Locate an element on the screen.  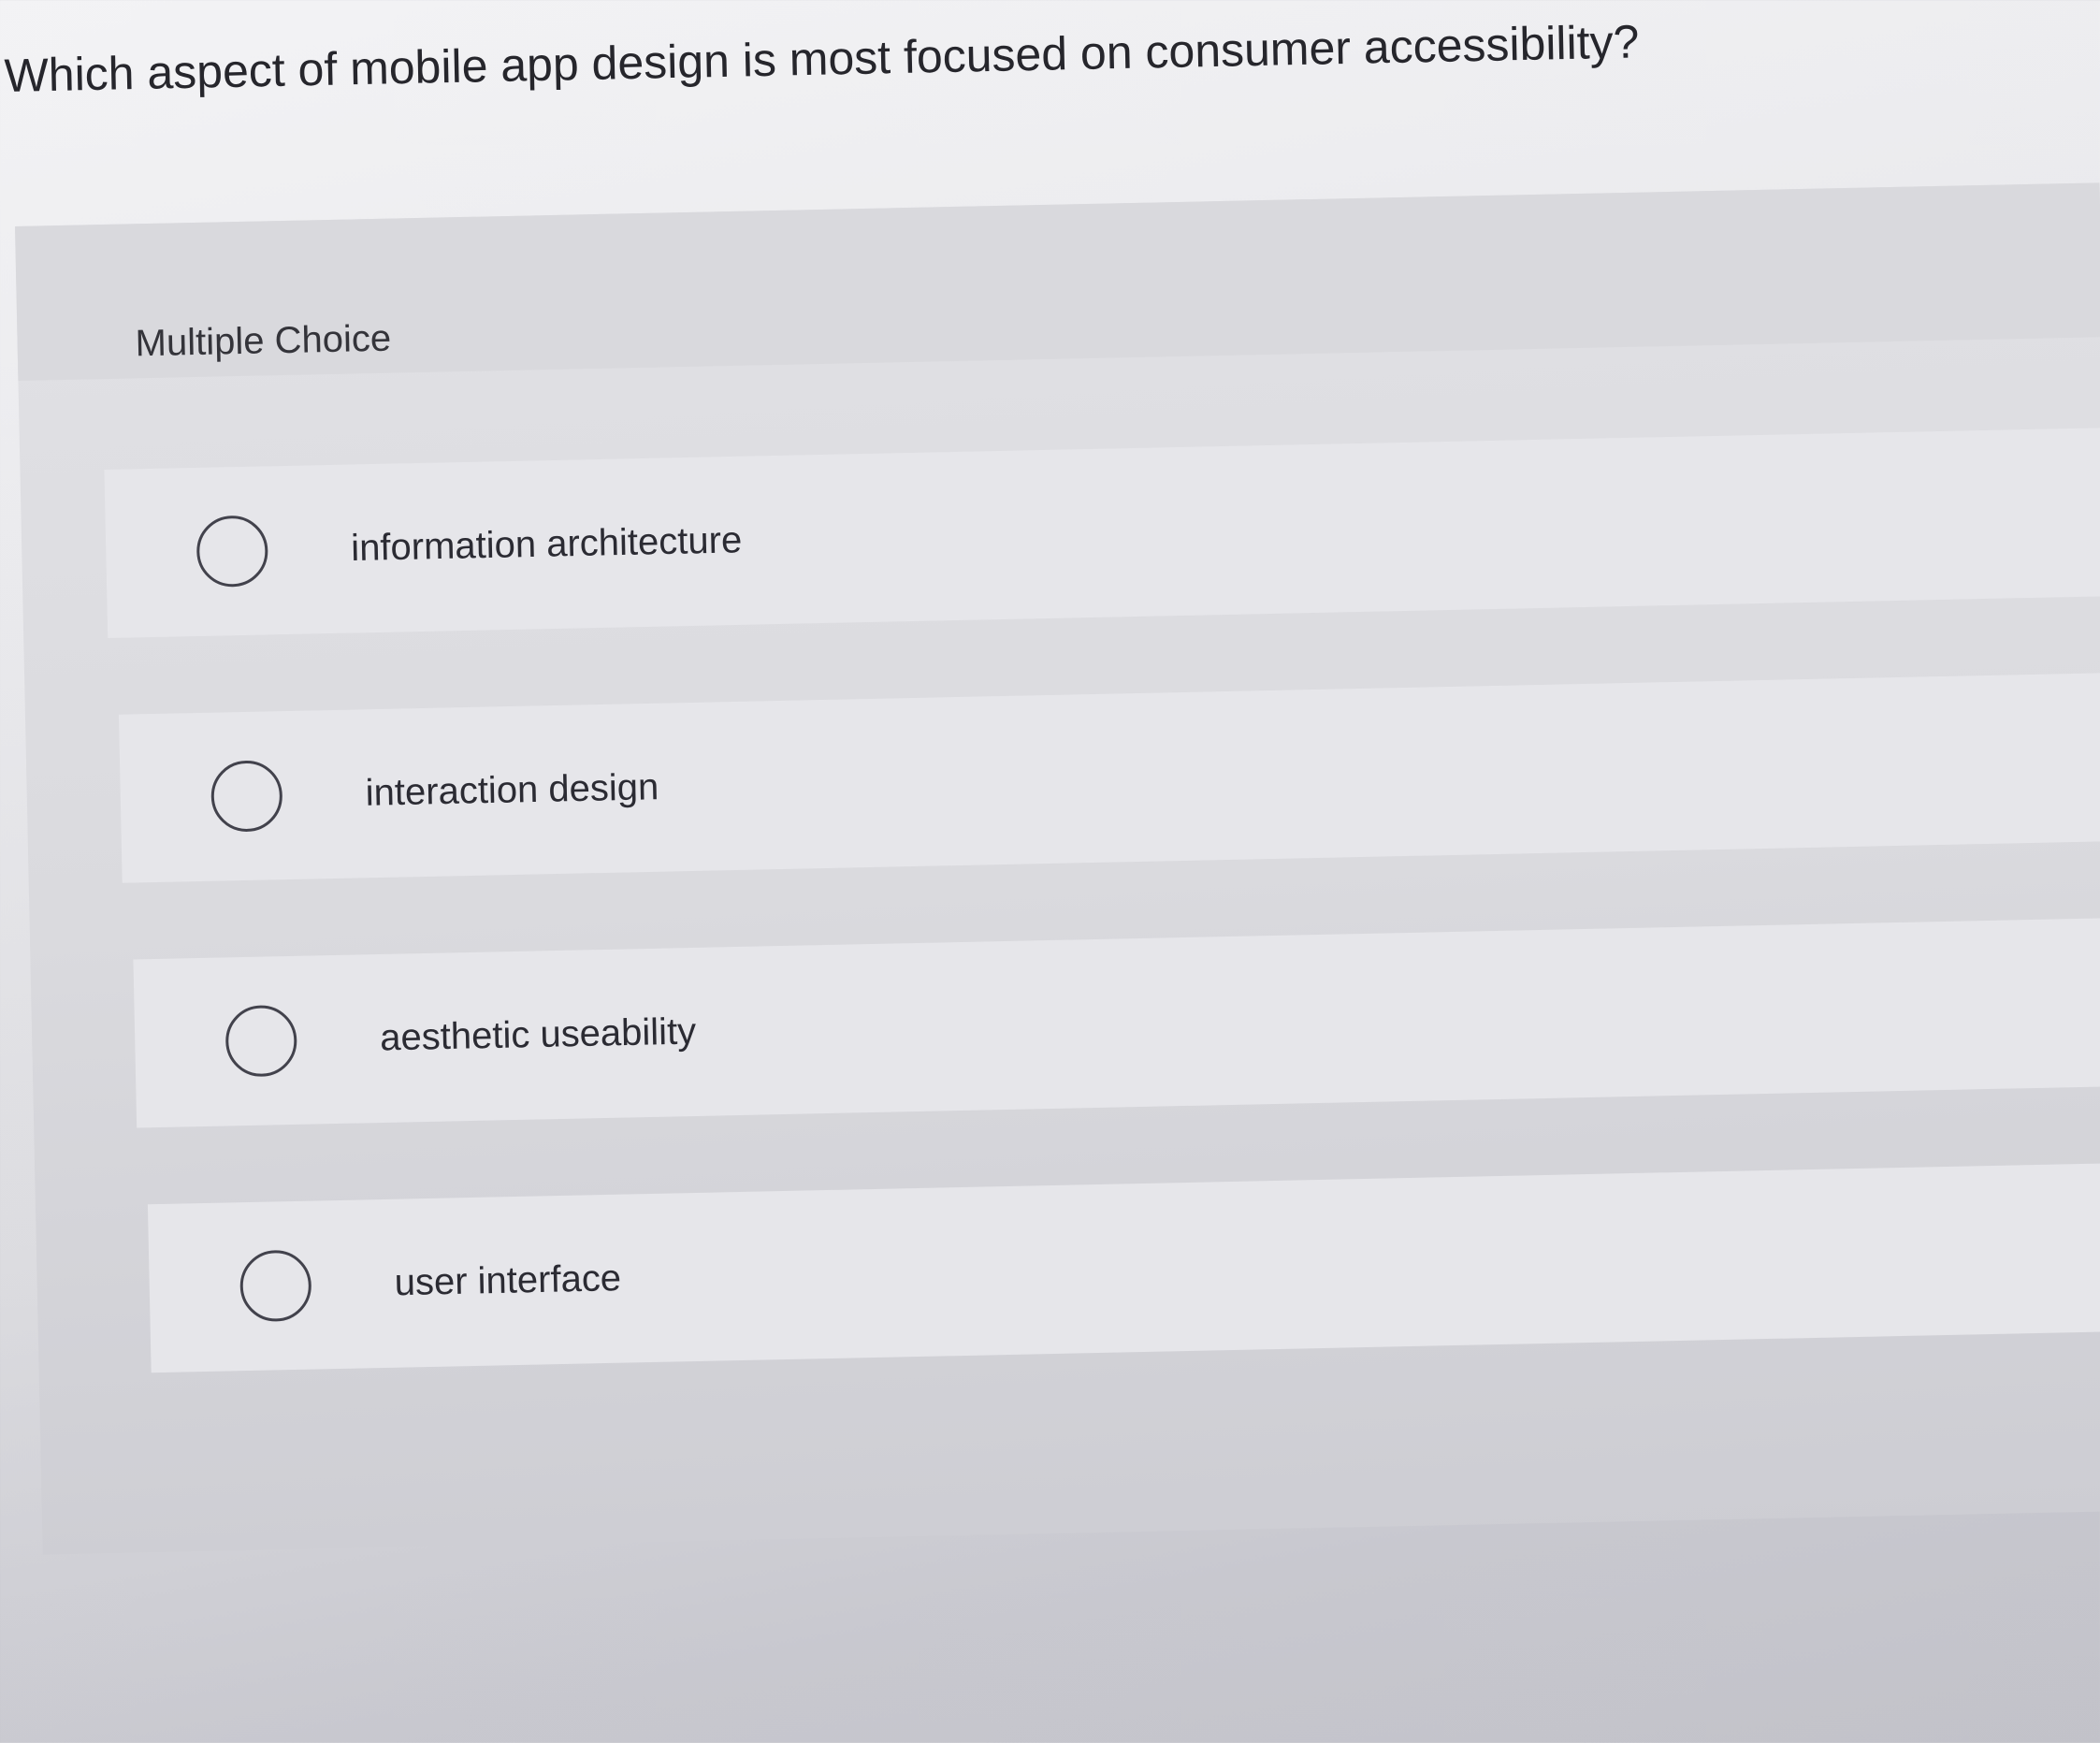
panel-header: Multiple Choice is located at coordinates (1057, 281).